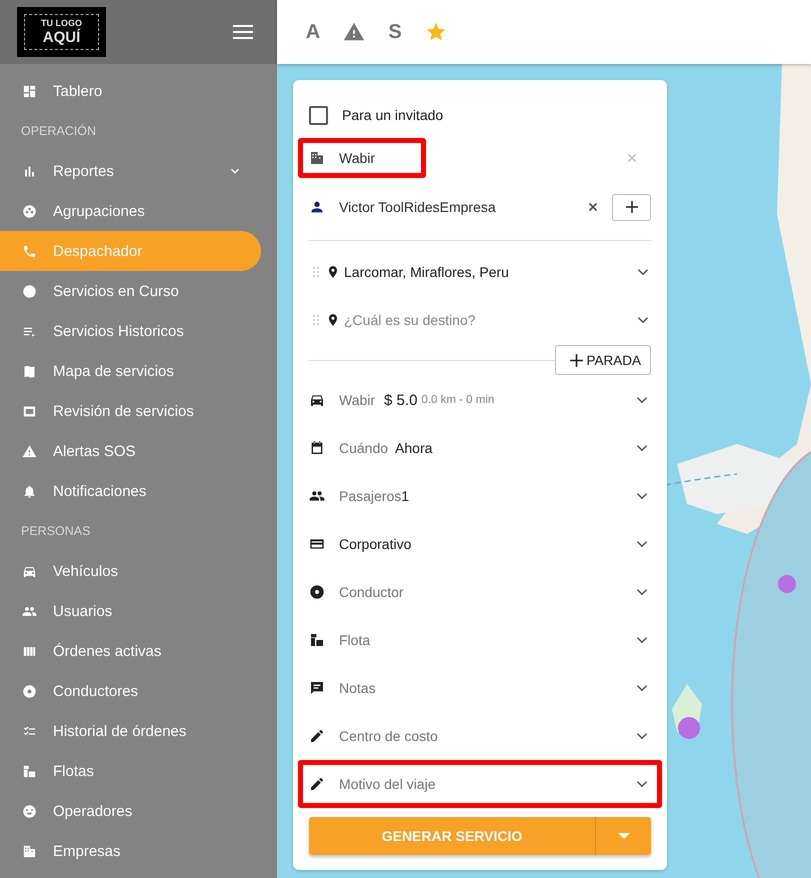  Describe the element at coordinates (313, 32) in the screenshot. I see `toolbar-letter: A` at that location.